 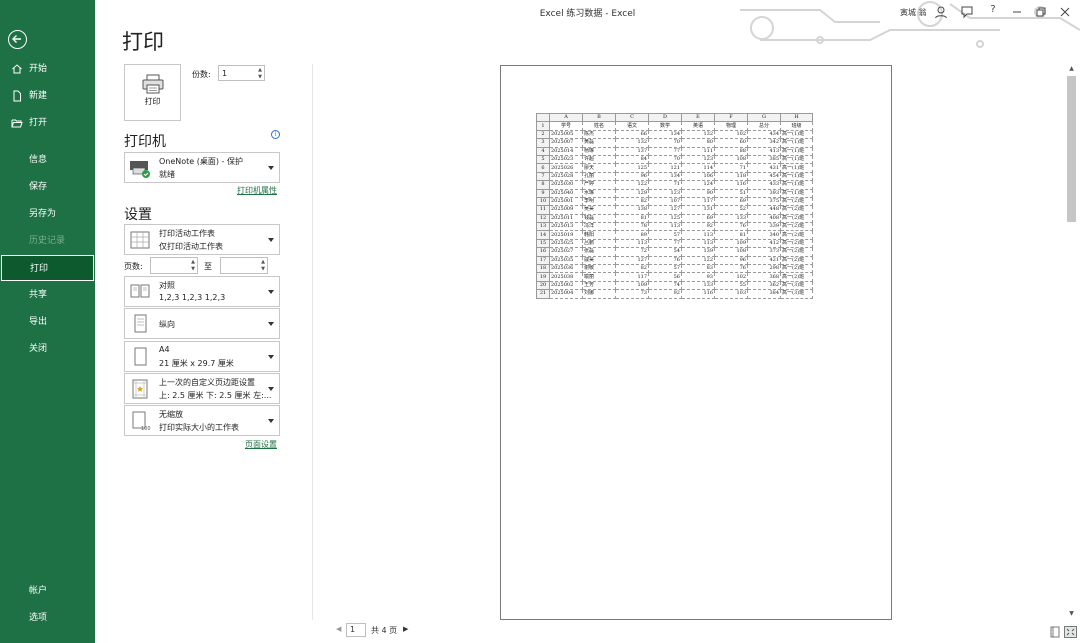 What do you see at coordinates (47, 187) in the screenshot?
I see `sidebar-item-save: 保存` at bounding box center [47, 187].